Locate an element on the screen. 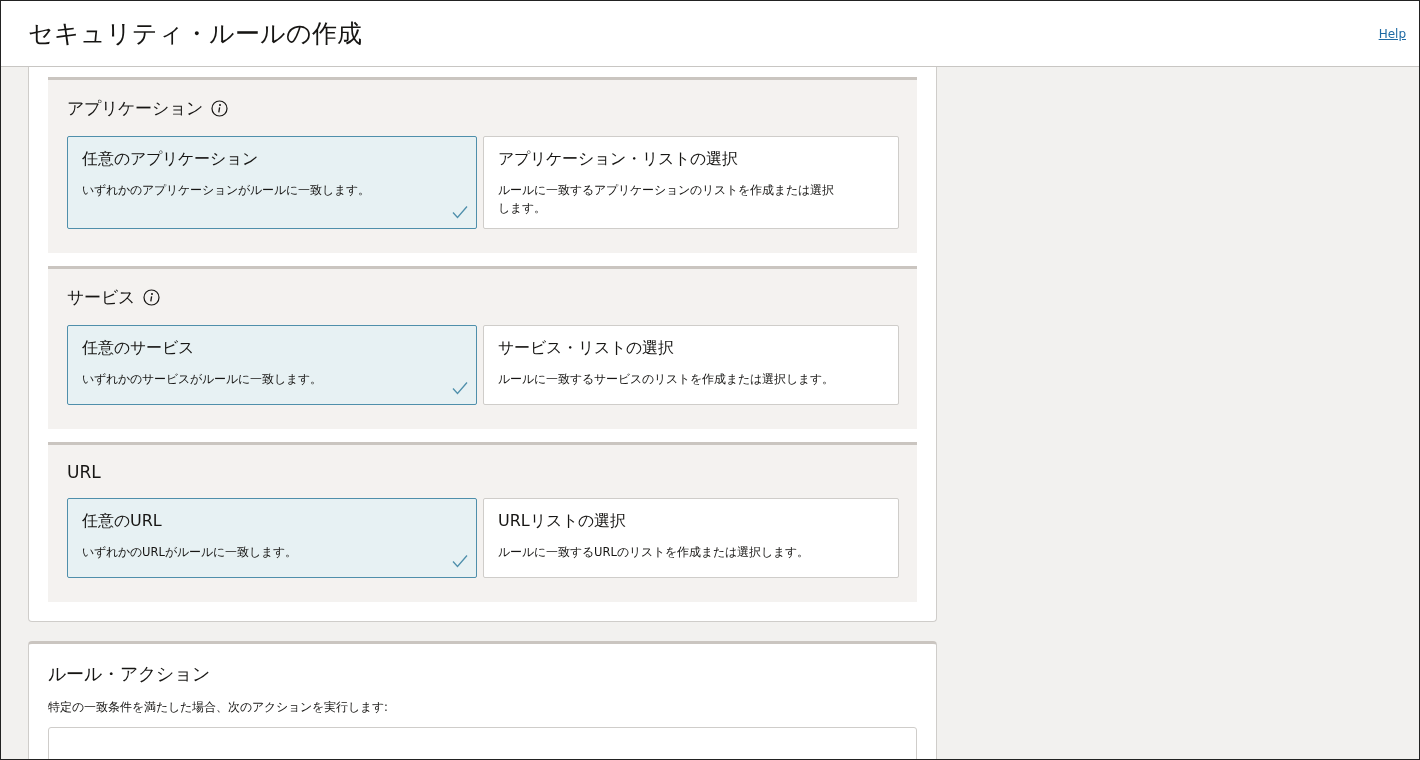  help-link: Help is located at coordinates (1392, 33).